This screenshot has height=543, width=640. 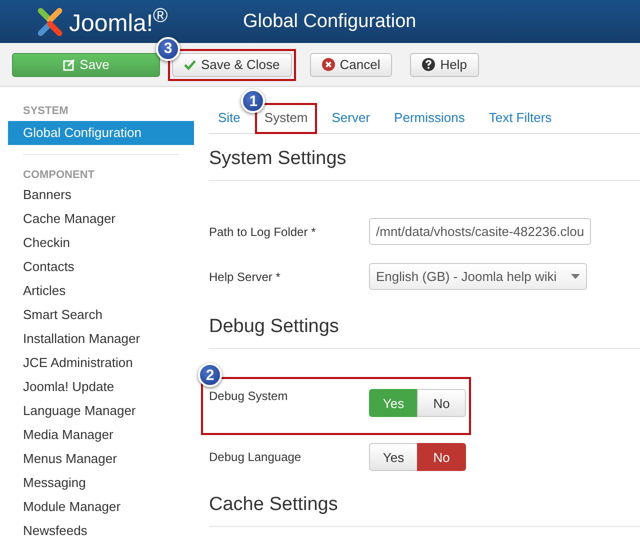 I want to click on toolbar-button: Cancel, so click(x=351, y=64).